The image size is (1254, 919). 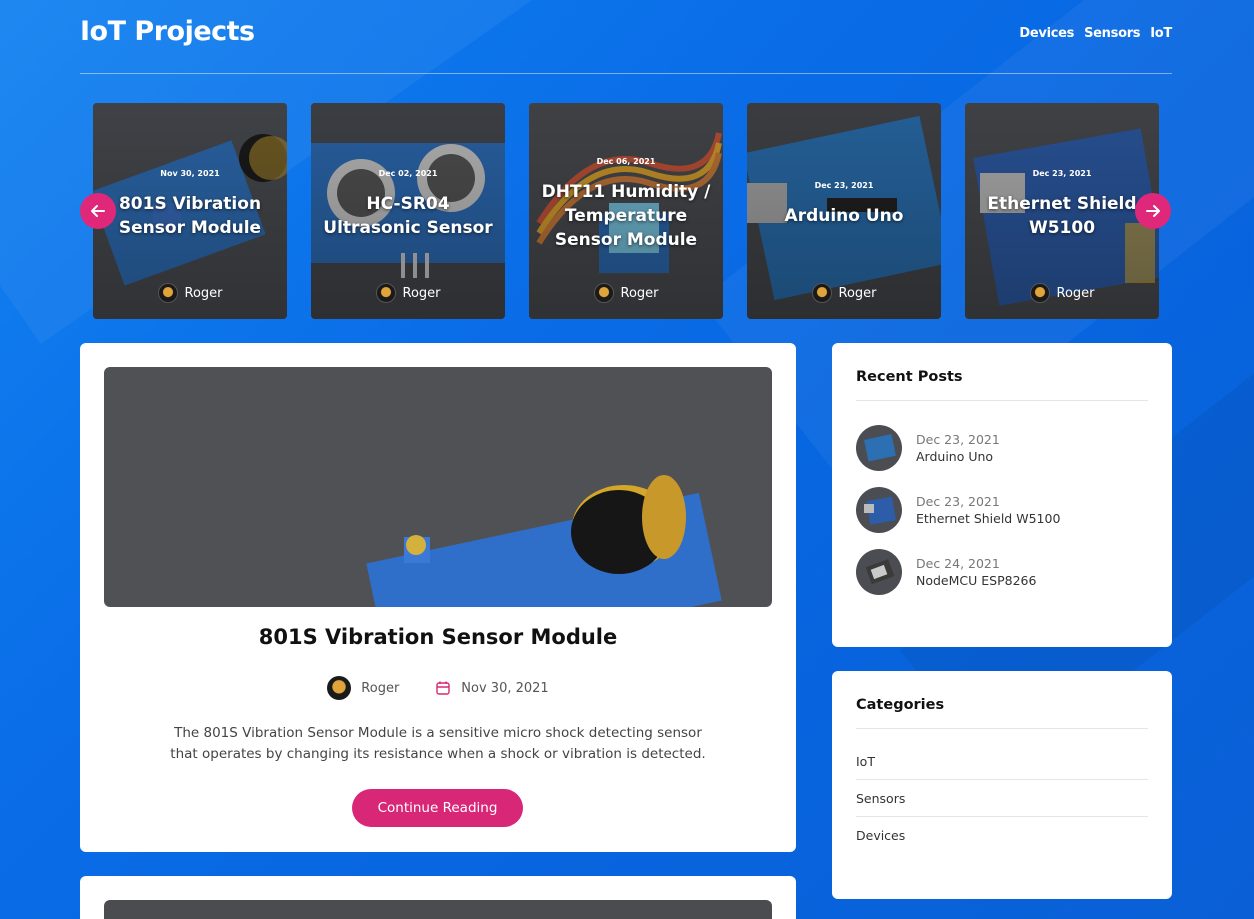 I want to click on slide-title: 801S Vibration Sensor Module, so click(x=190, y=216).